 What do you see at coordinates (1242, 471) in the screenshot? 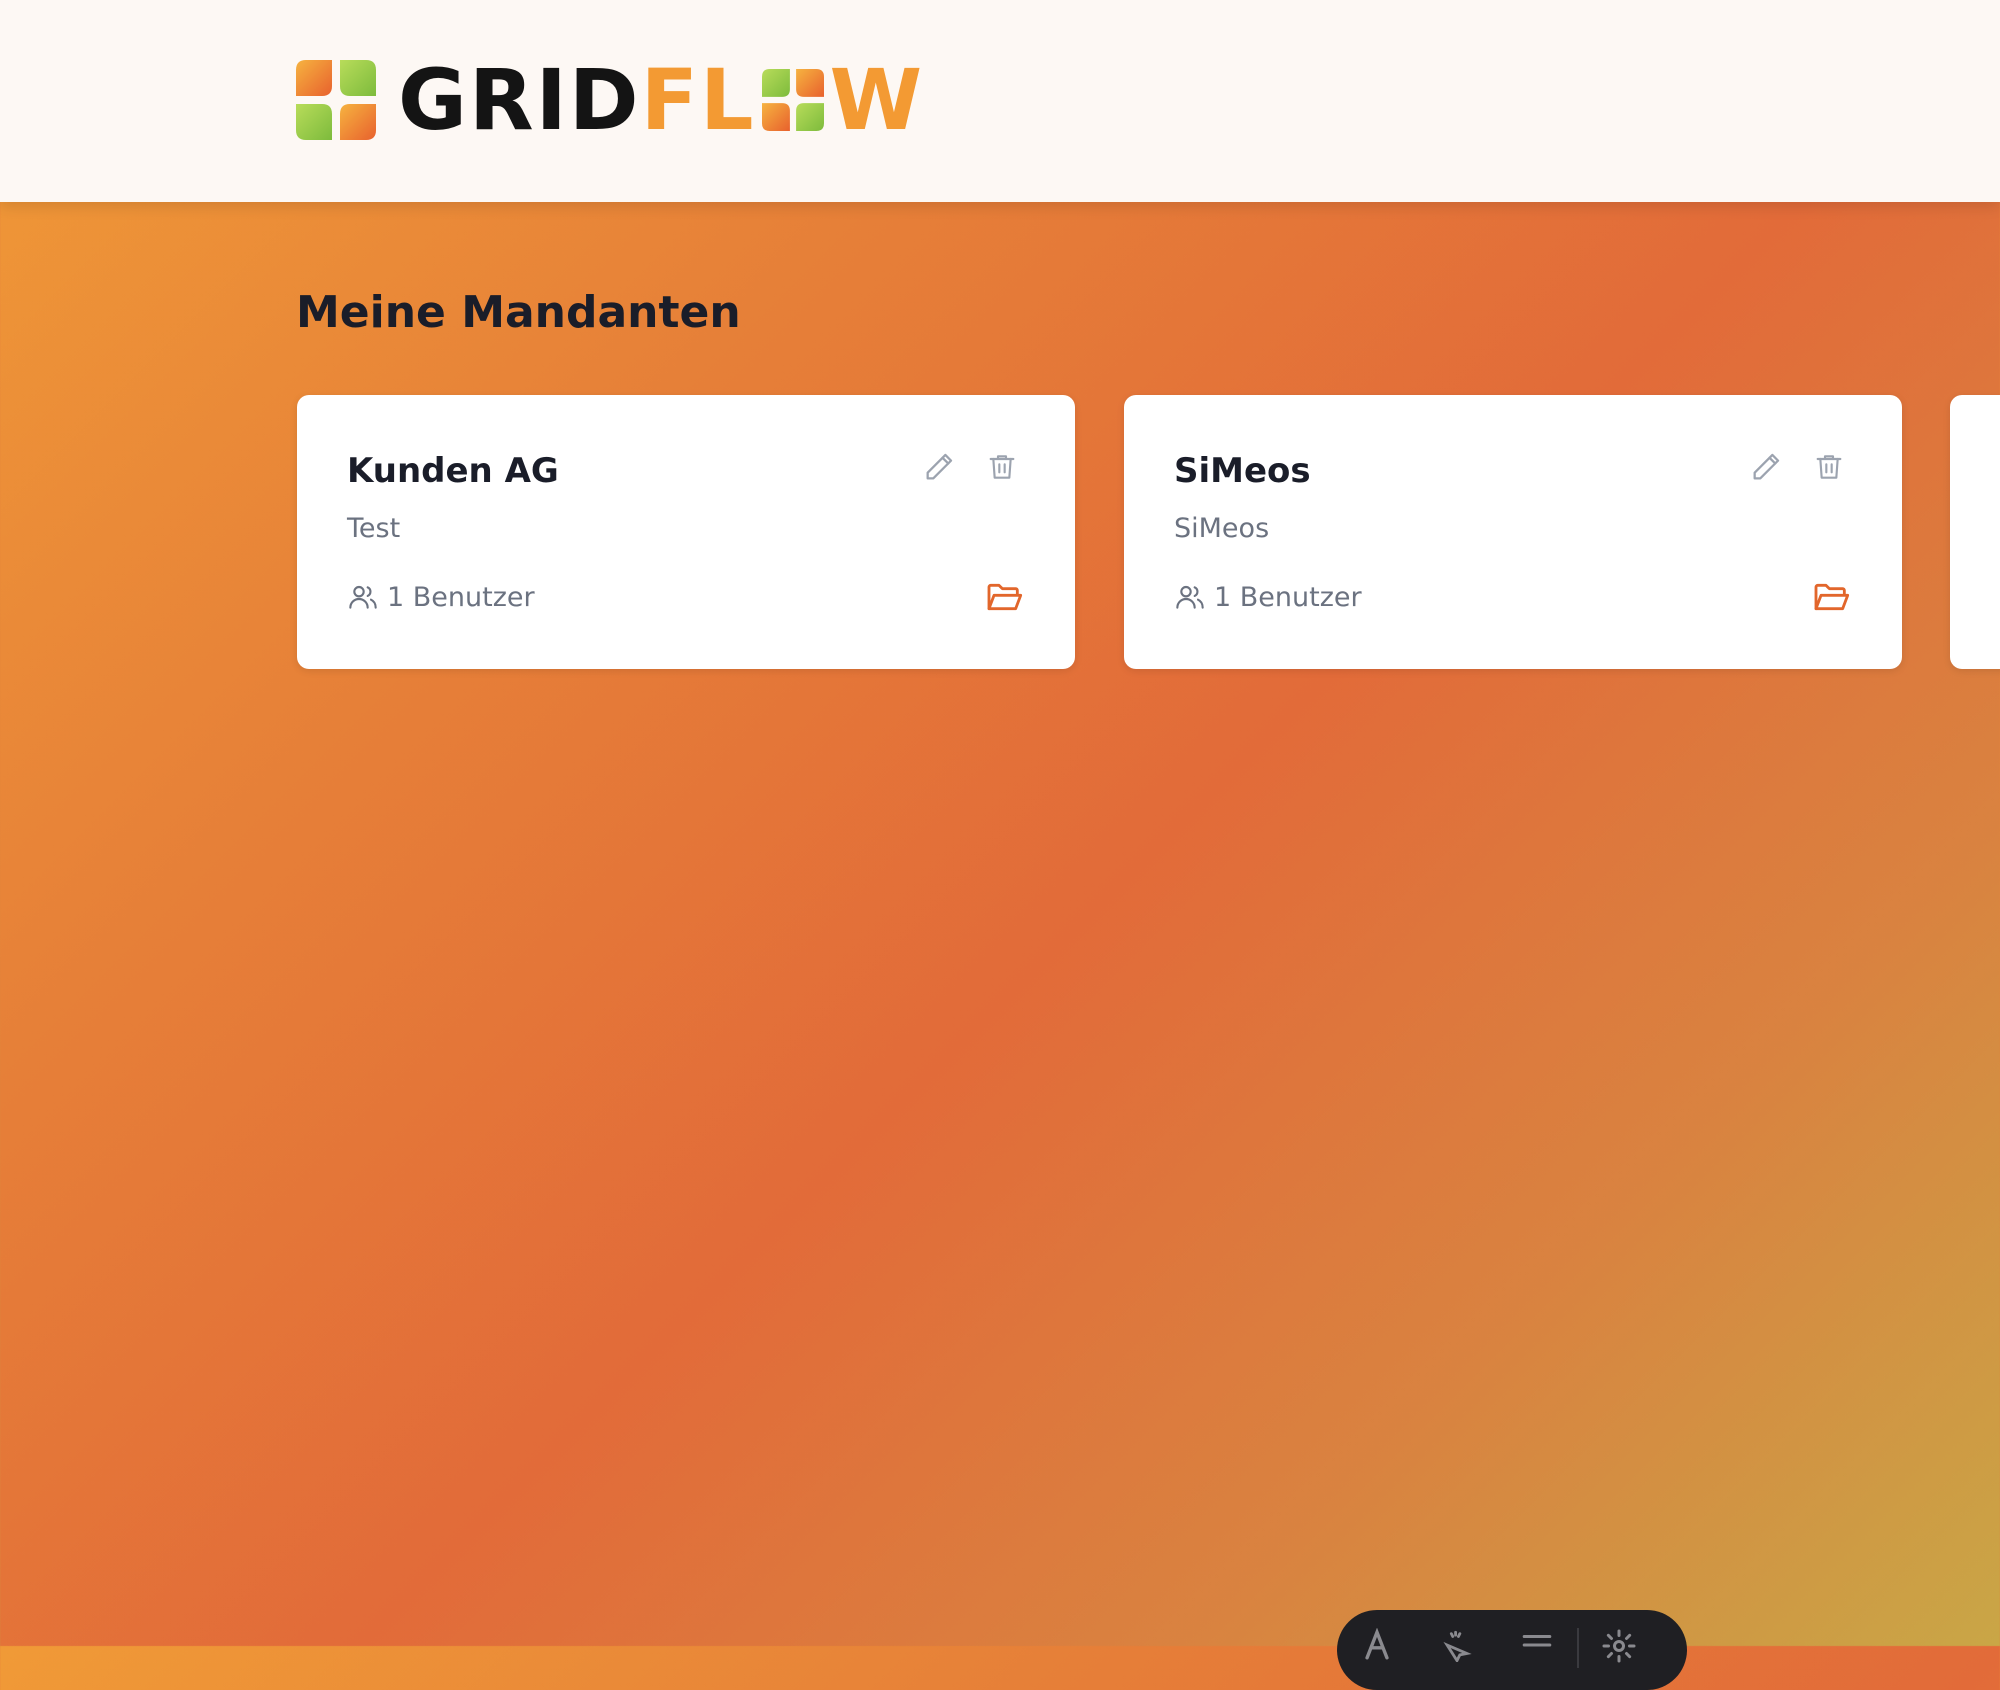
I see `tenant-name: SiMeos` at bounding box center [1242, 471].